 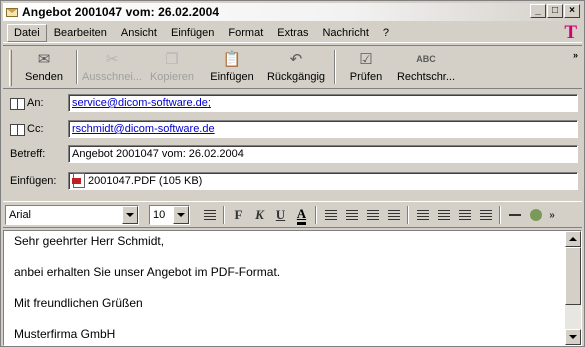 What do you see at coordinates (323, 103) in the screenshot?
I see `to-field: service@dicom-software.de;` at bounding box center [323, 103].